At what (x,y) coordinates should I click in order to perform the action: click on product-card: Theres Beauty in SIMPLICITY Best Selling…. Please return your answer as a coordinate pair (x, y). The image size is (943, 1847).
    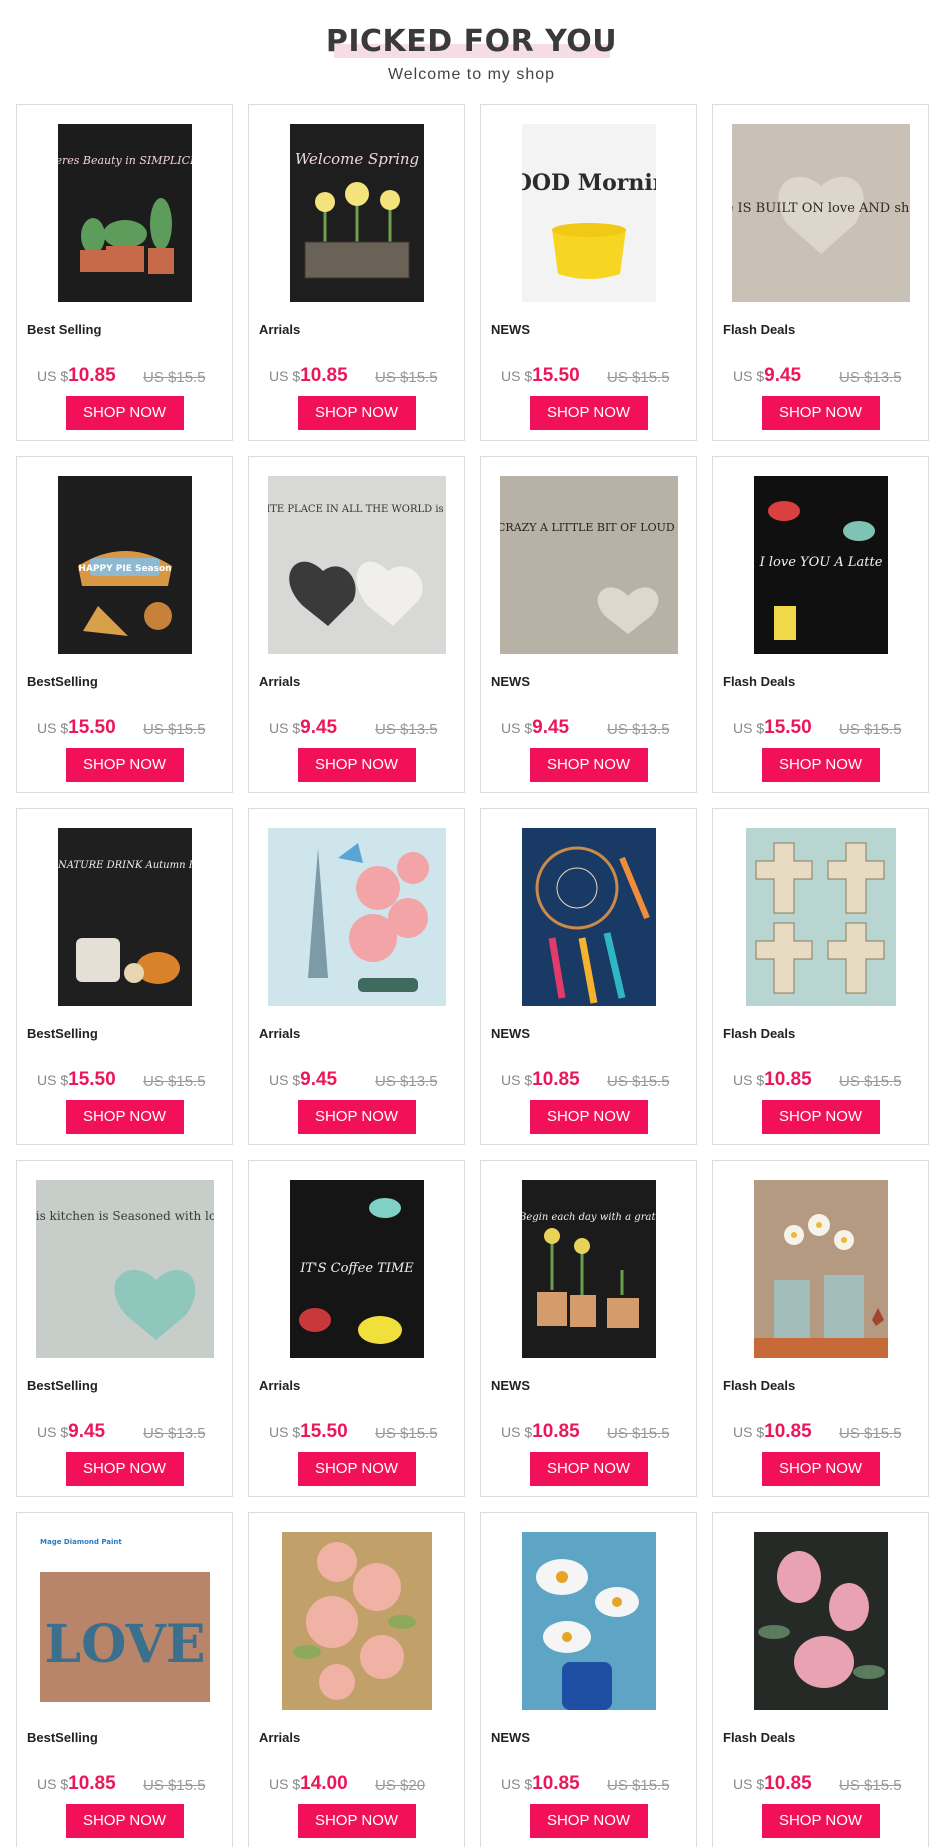
    Looking at the image, I should click on (124, 272).